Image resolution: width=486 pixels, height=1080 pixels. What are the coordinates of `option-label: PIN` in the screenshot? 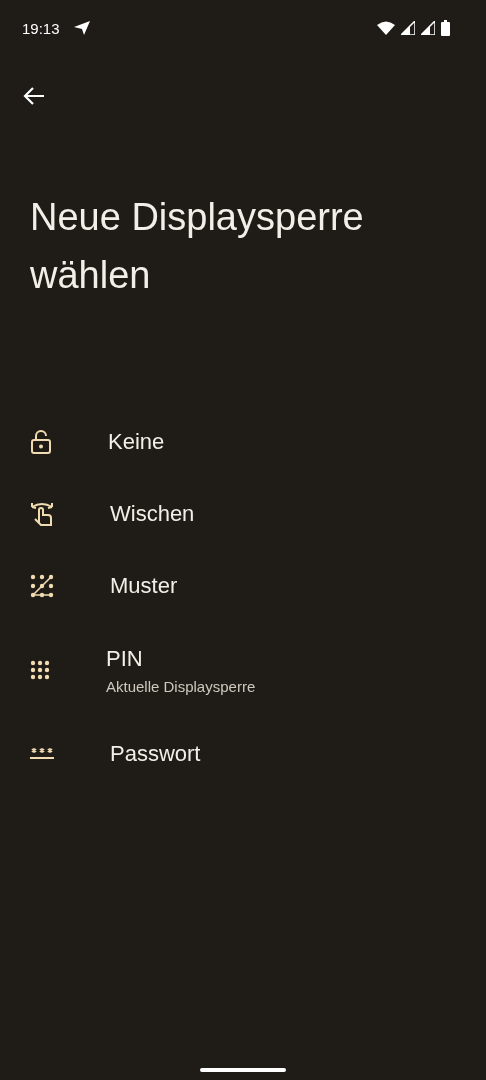 It's located at (125, 658).